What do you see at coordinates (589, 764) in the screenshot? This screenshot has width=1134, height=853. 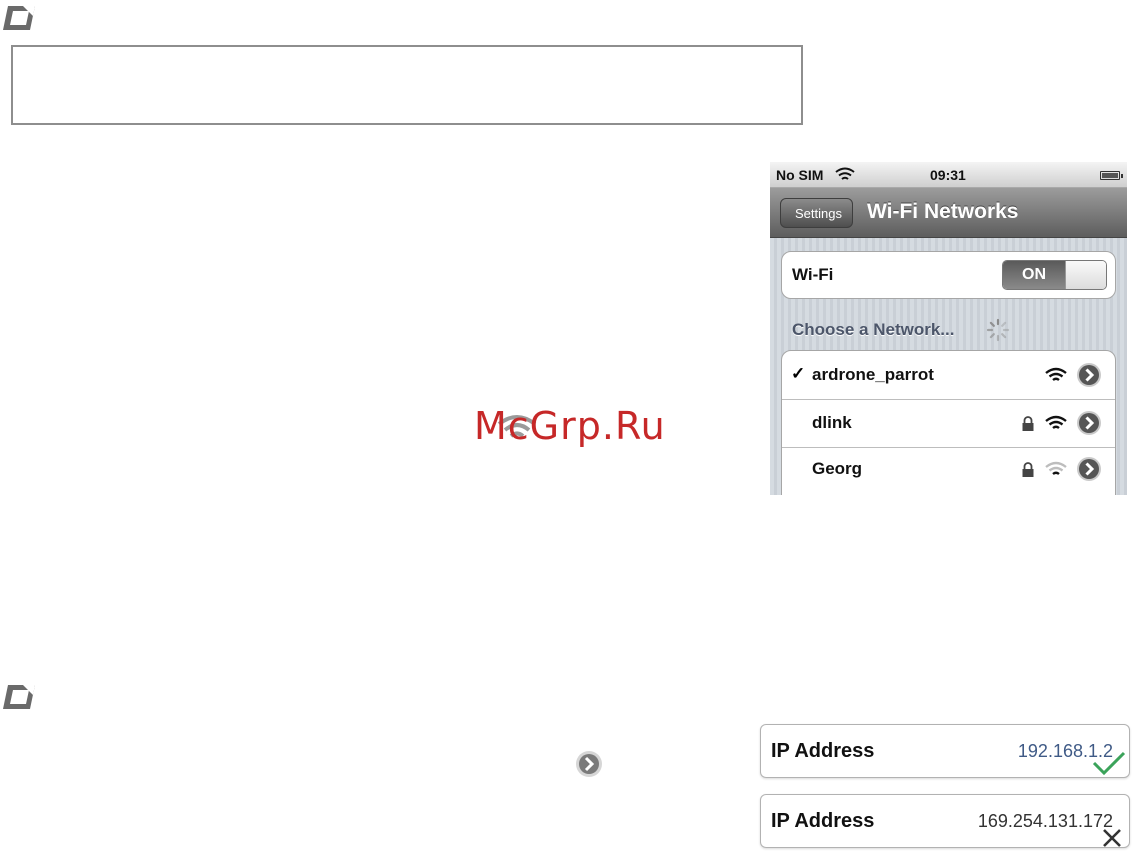 I see `disclosure-icon` at bounding box center [589, 764].